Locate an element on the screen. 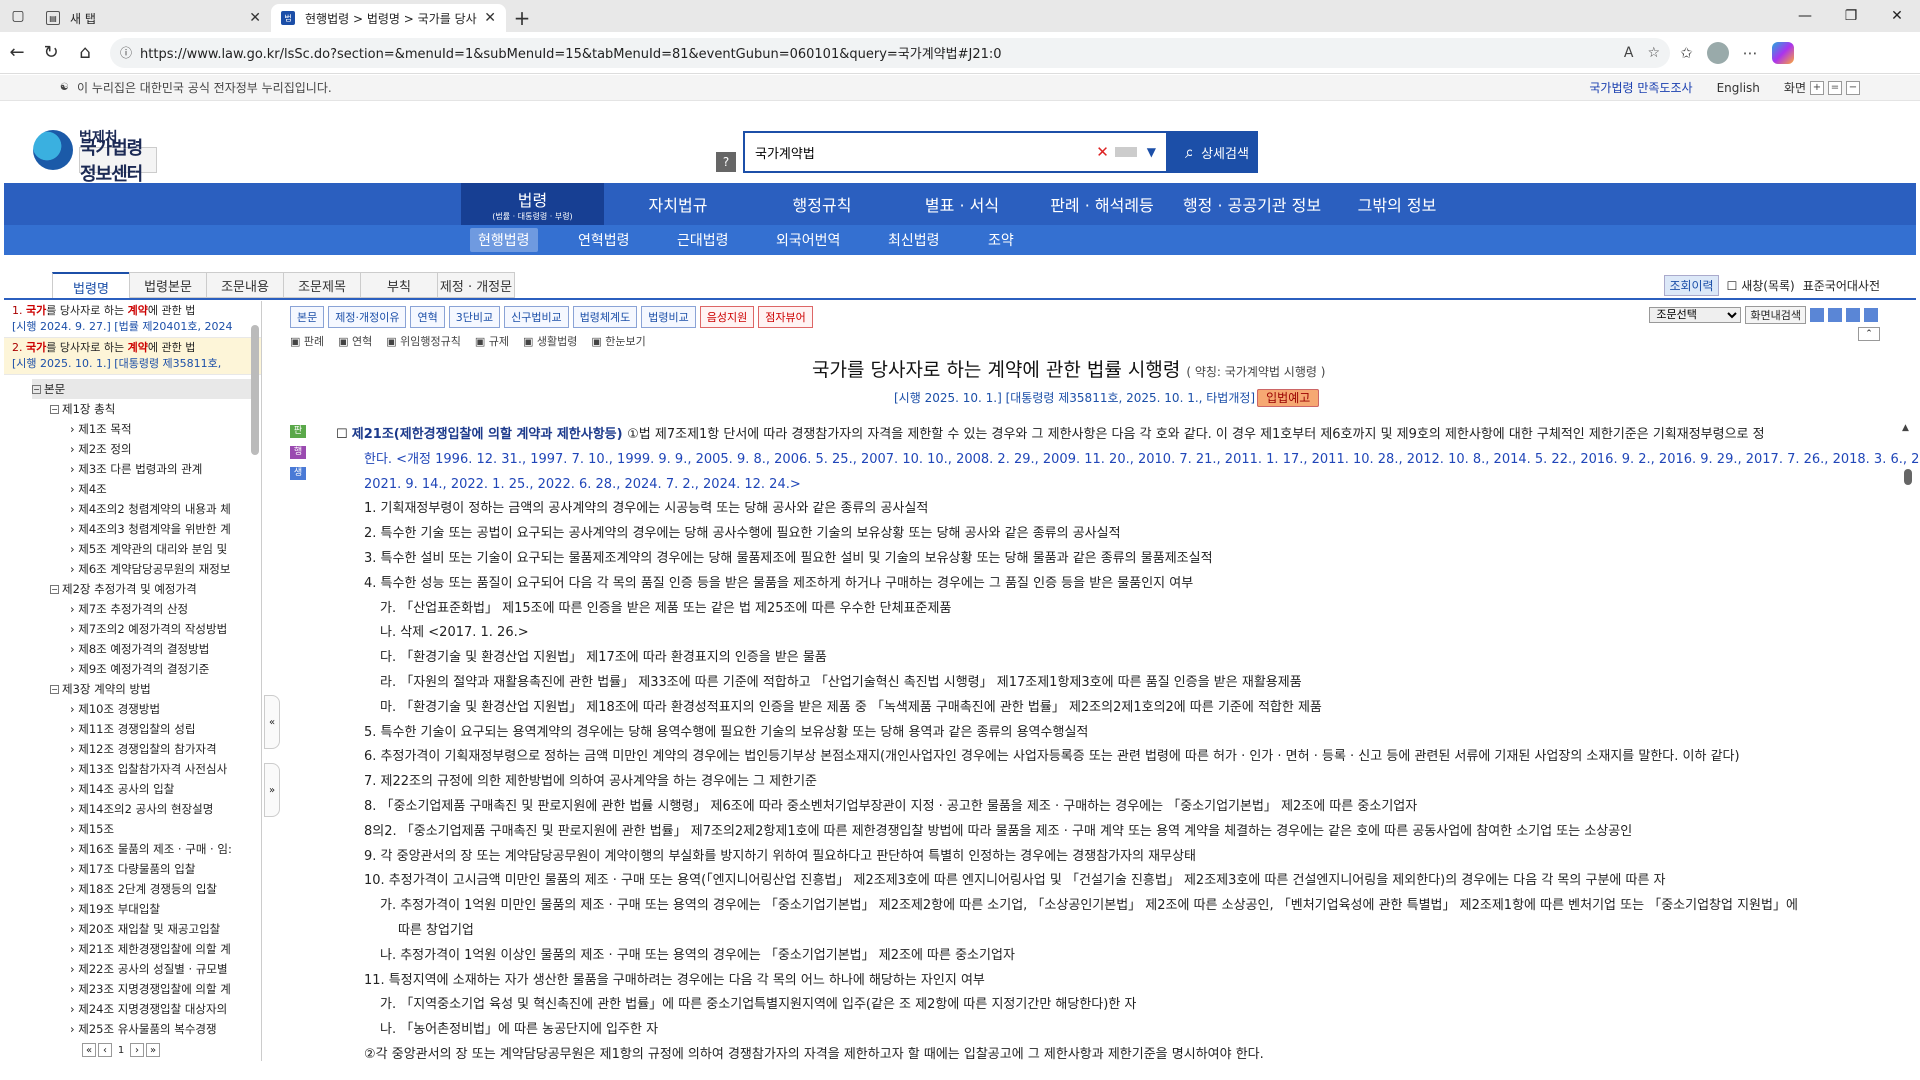 The width and height of the screenshot is (1920, 1080). dictionary-link: 표준국어대사전 is located at coordinates (1841, 285).